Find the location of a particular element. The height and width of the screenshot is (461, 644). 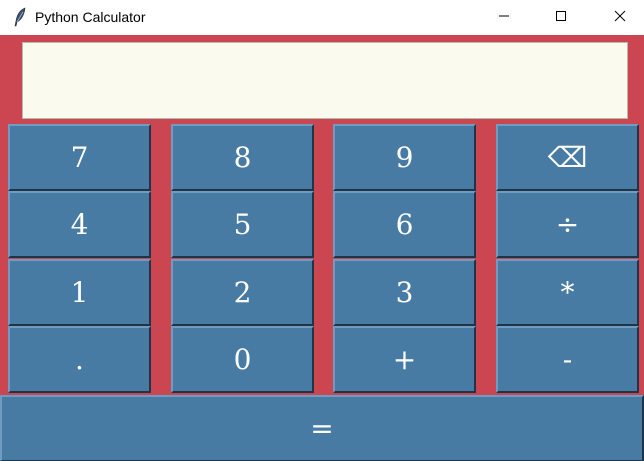

decimal-button: . is located at coordinates (79, 359).